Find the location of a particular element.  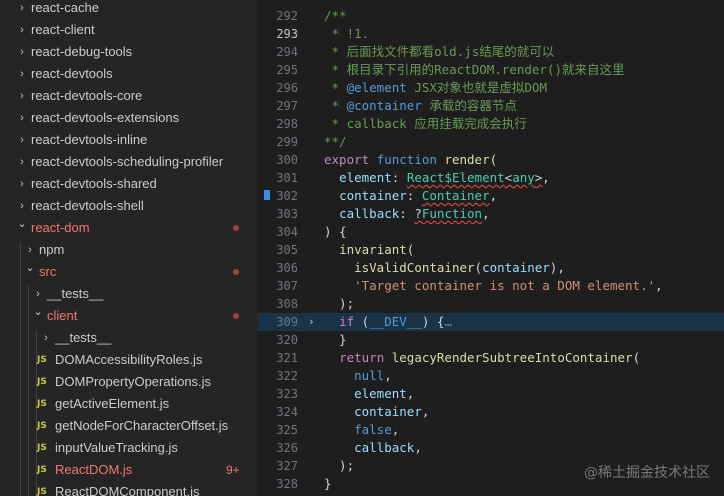

code-line: 301 element: React$Element<any>, is located at coordinates (491, 178).